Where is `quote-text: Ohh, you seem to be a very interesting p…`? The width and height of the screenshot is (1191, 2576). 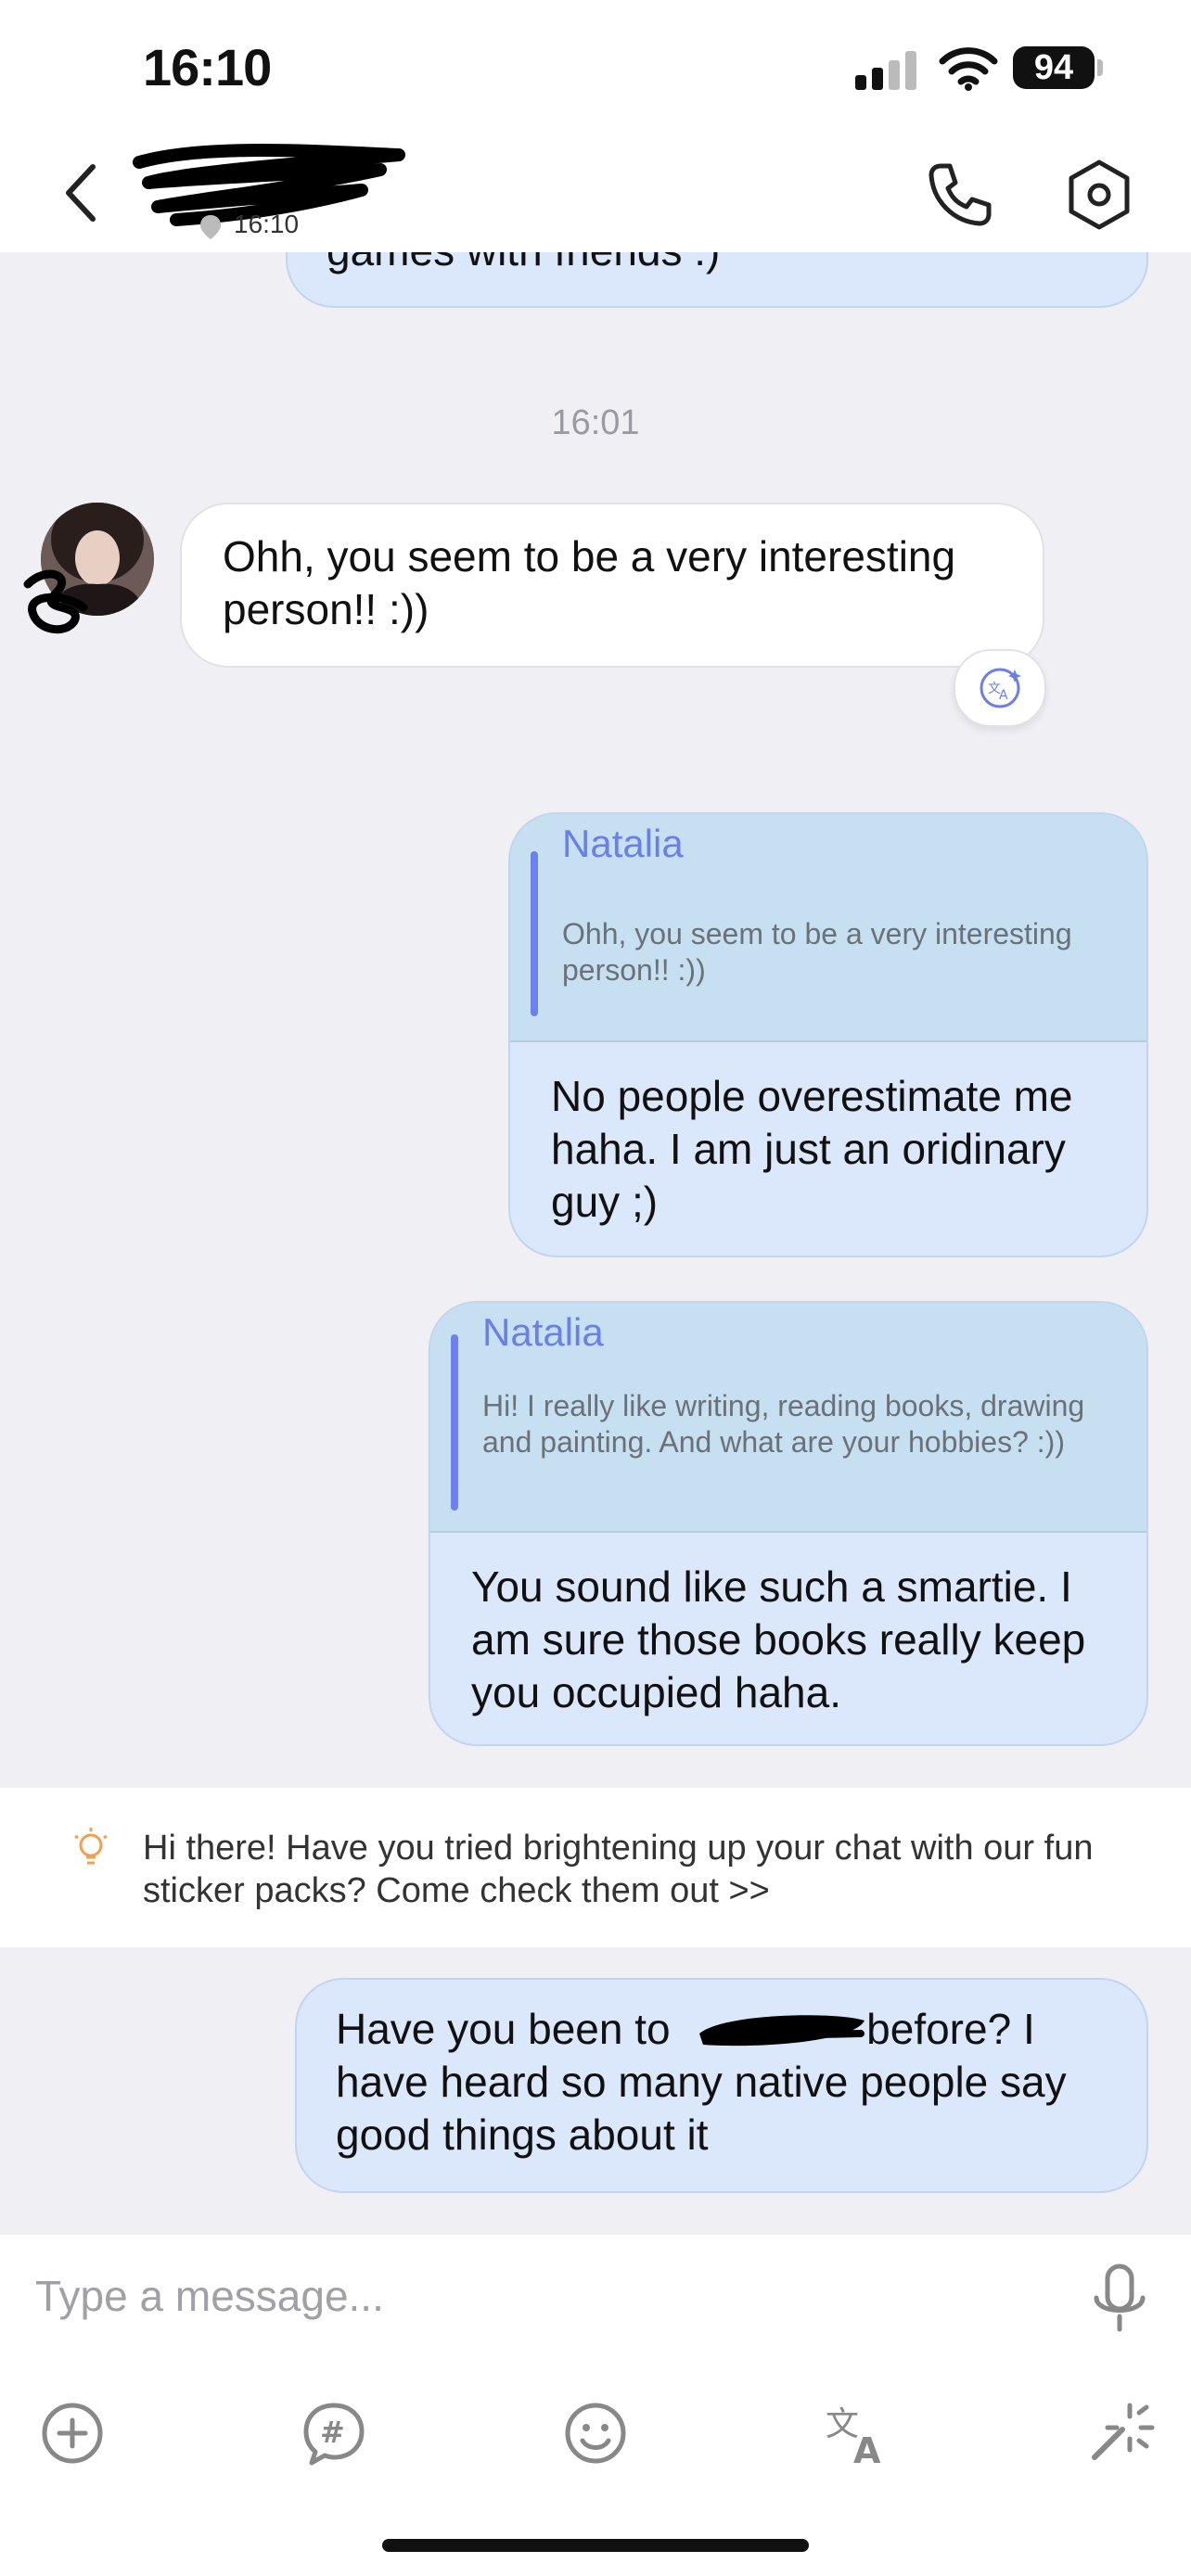
quote-text: Ohh, you seem to be a very interesting p… is located at coordinates (817, 952).